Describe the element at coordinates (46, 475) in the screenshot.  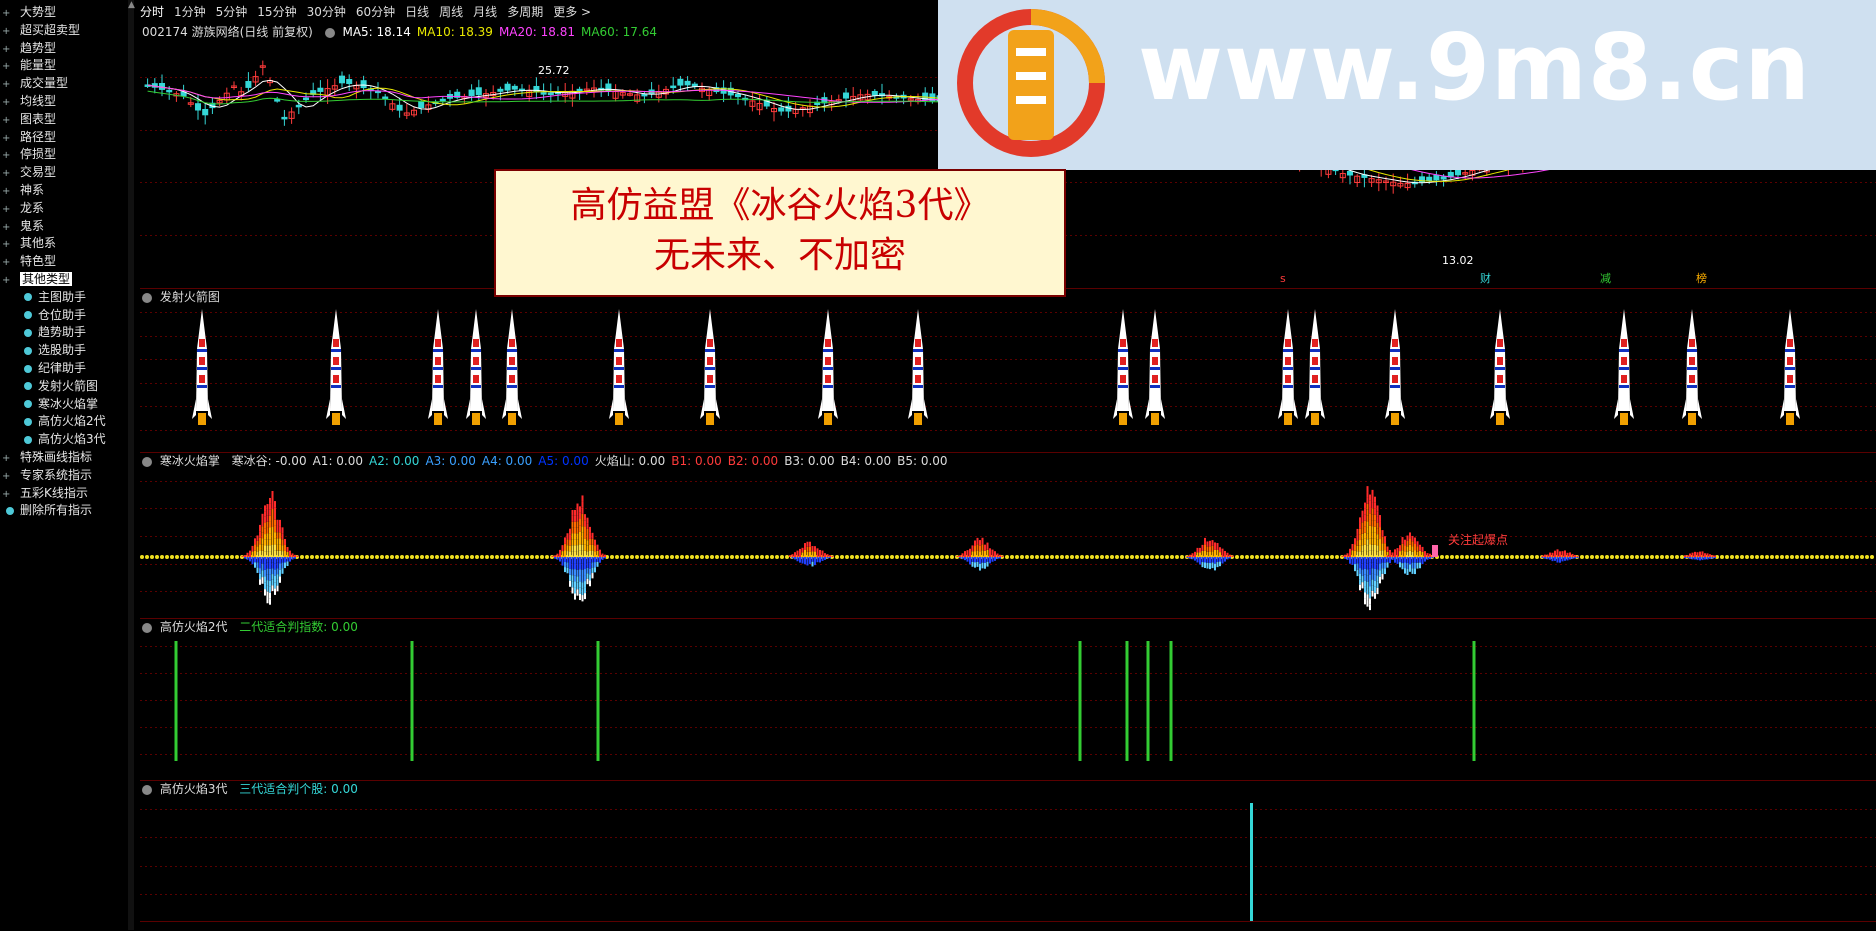
I see `sidebar-item: + 专家系统指示` at that location.